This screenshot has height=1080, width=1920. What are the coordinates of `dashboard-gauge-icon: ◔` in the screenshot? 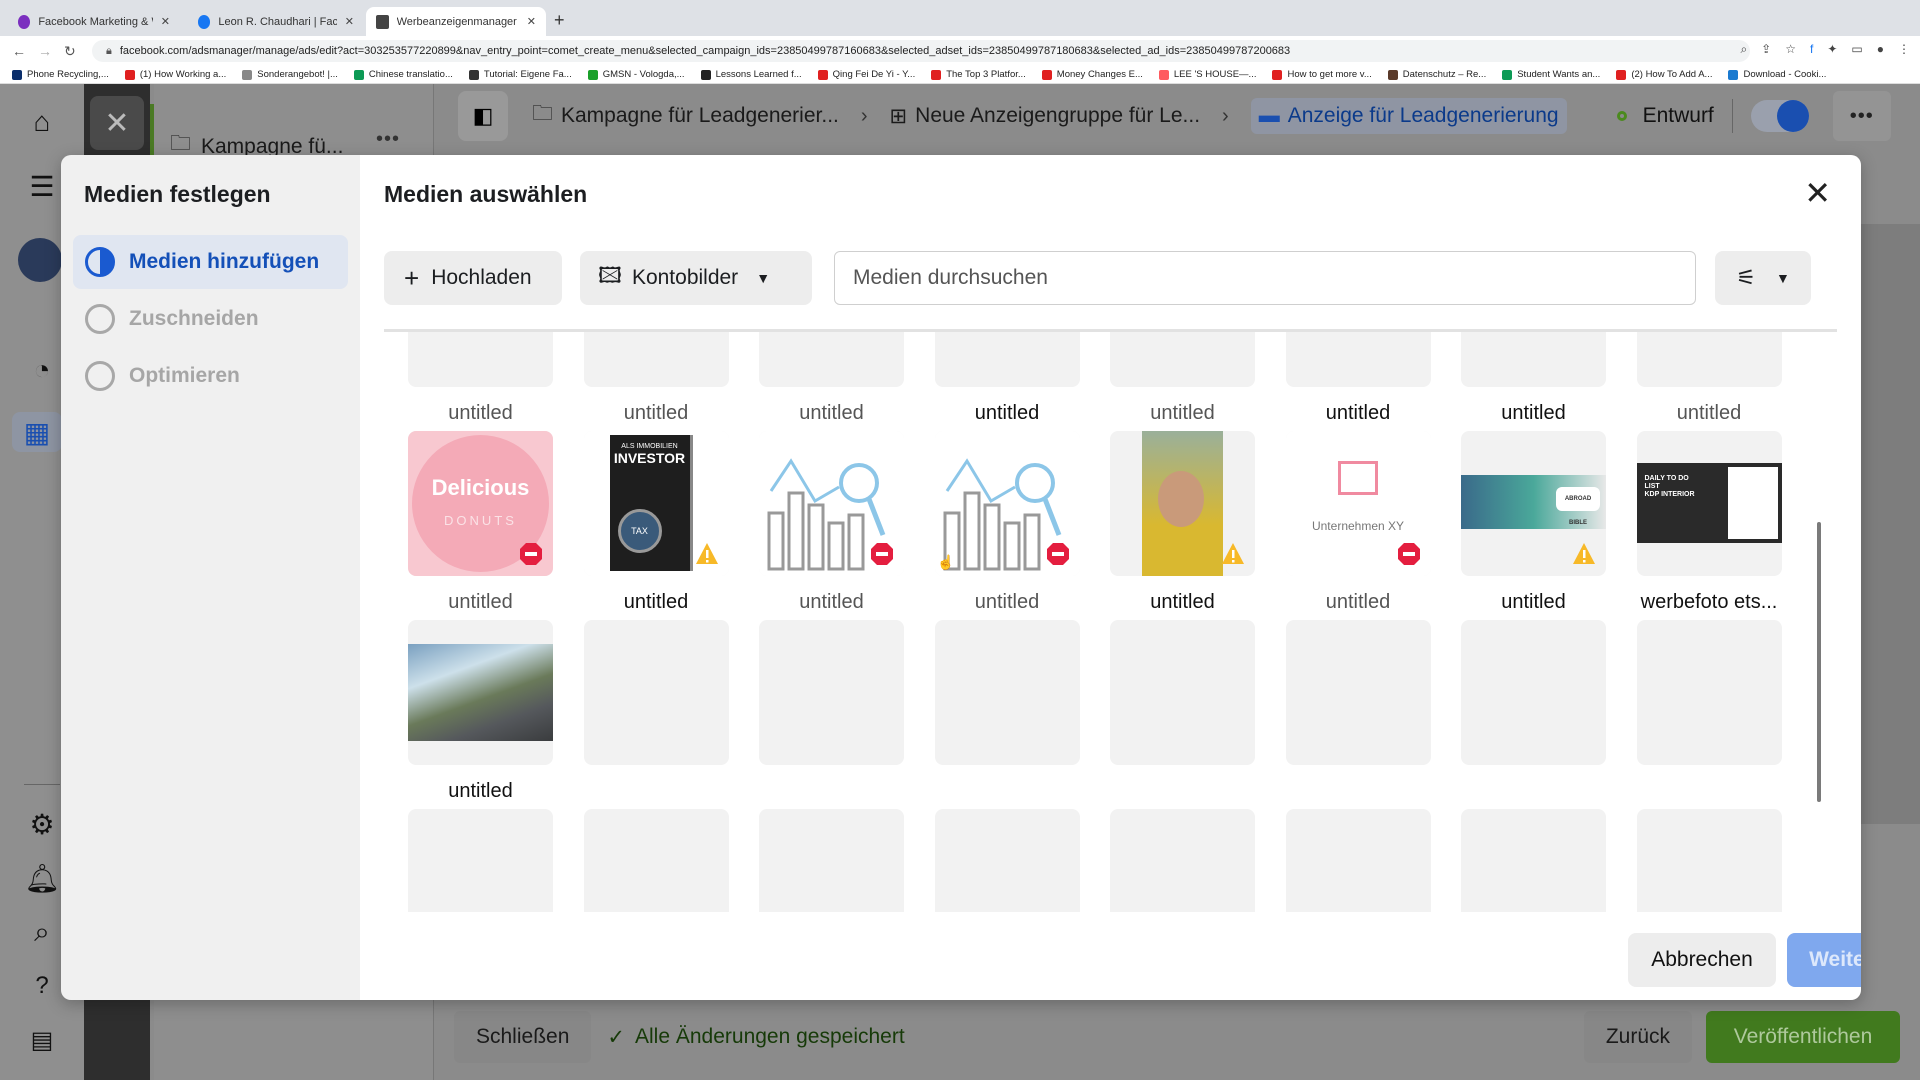 It's located at (42, 370).